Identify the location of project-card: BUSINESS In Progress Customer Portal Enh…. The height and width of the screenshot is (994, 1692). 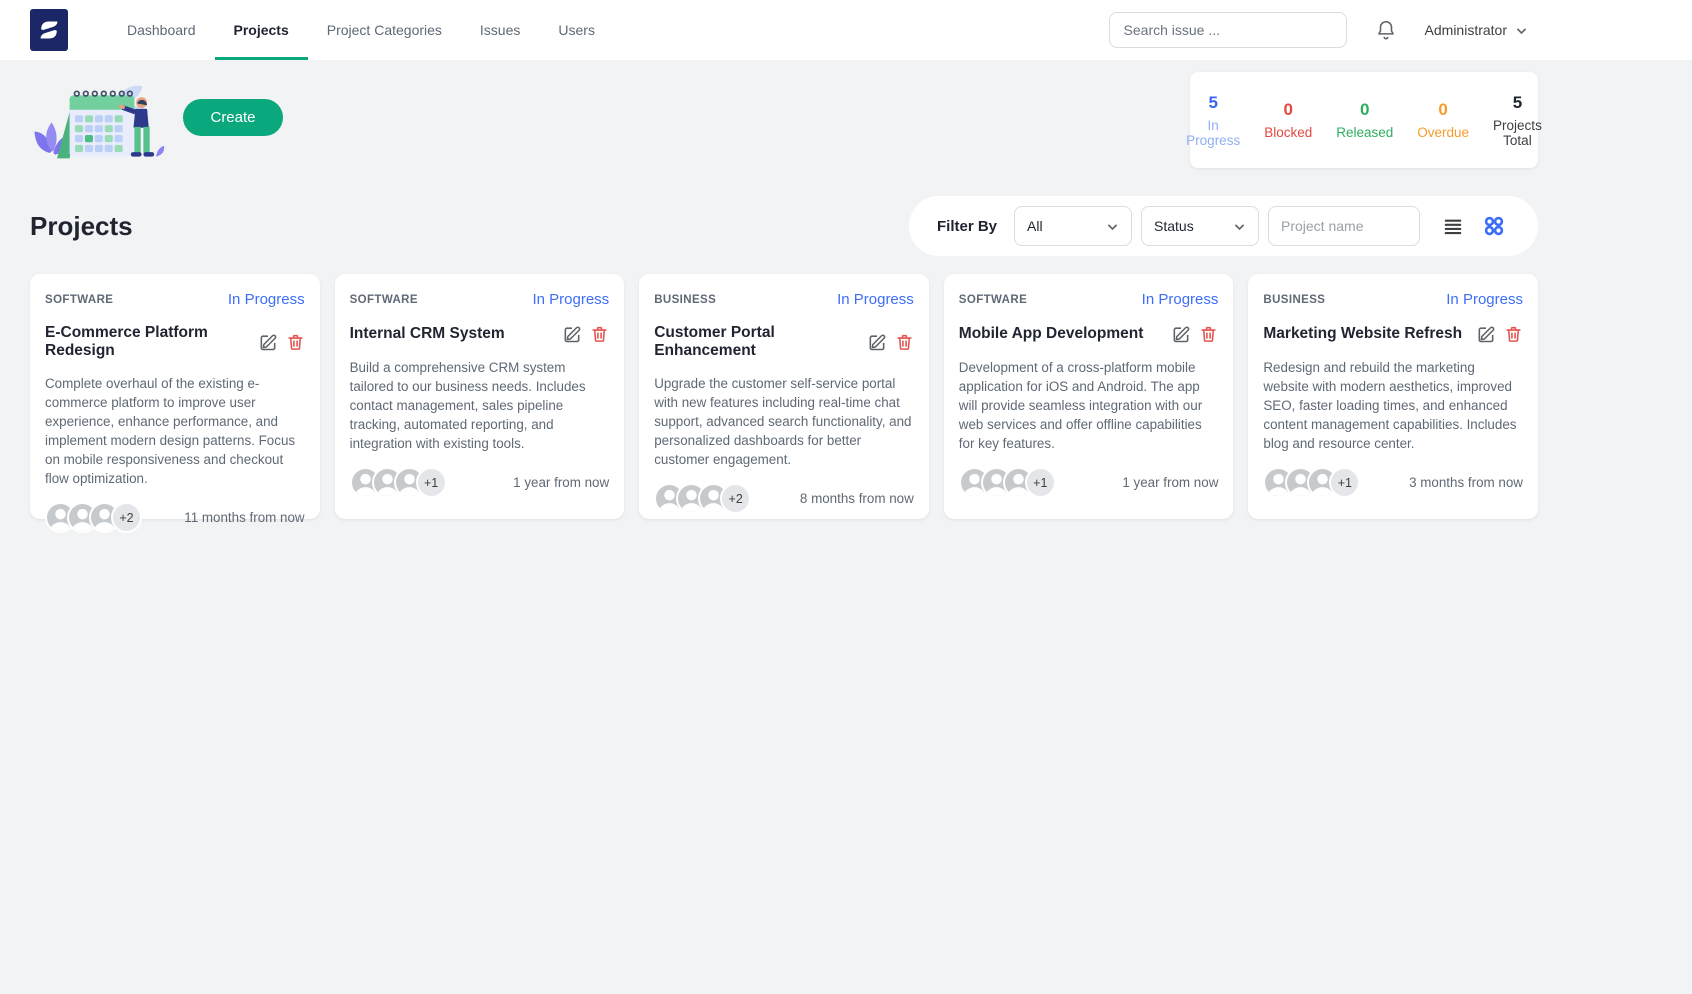
(784, 396).